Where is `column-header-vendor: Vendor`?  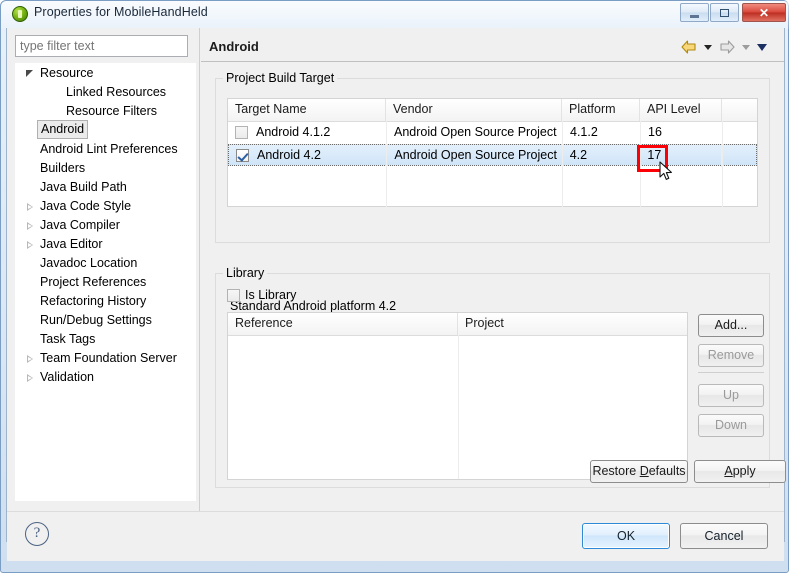 column-header-vendor: Vendor is located at coordinates (474, 110).